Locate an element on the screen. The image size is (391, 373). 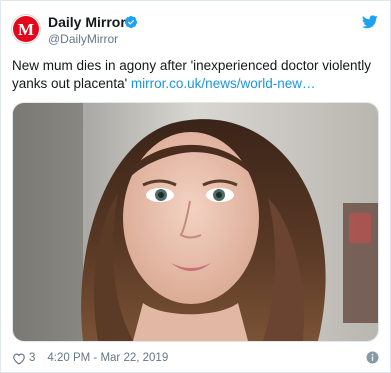
daily-mirror-logo-icon: M is located at coordinates (26, 29).